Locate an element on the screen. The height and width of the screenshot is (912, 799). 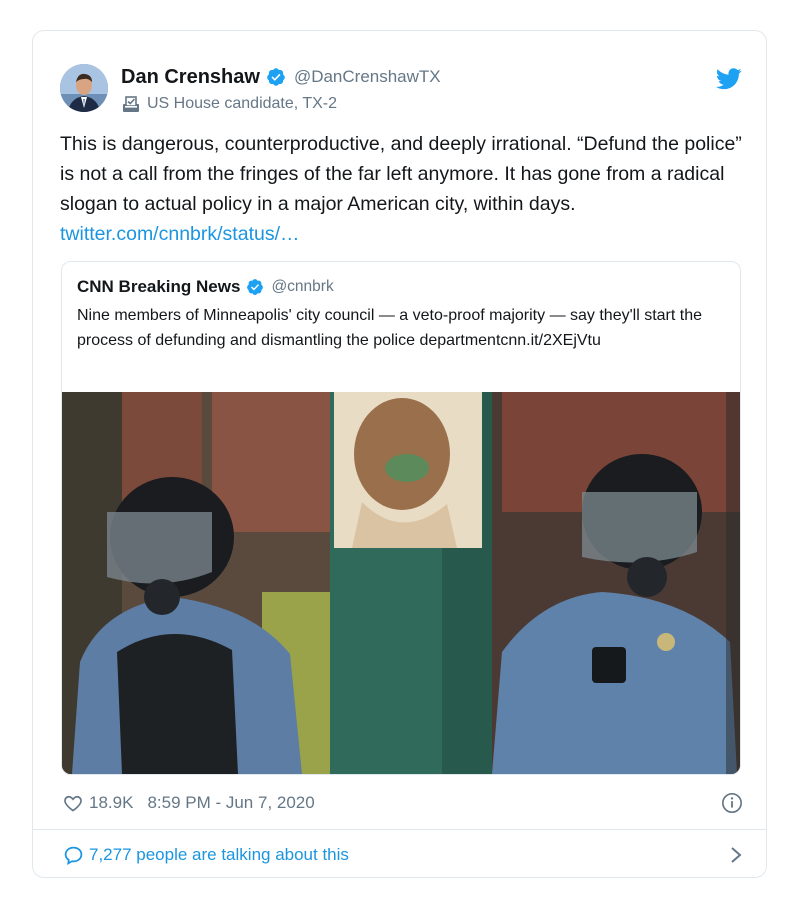
author-row: Dan Crenshaw @DanCrenshawTX is located at coordinates (281, 77).